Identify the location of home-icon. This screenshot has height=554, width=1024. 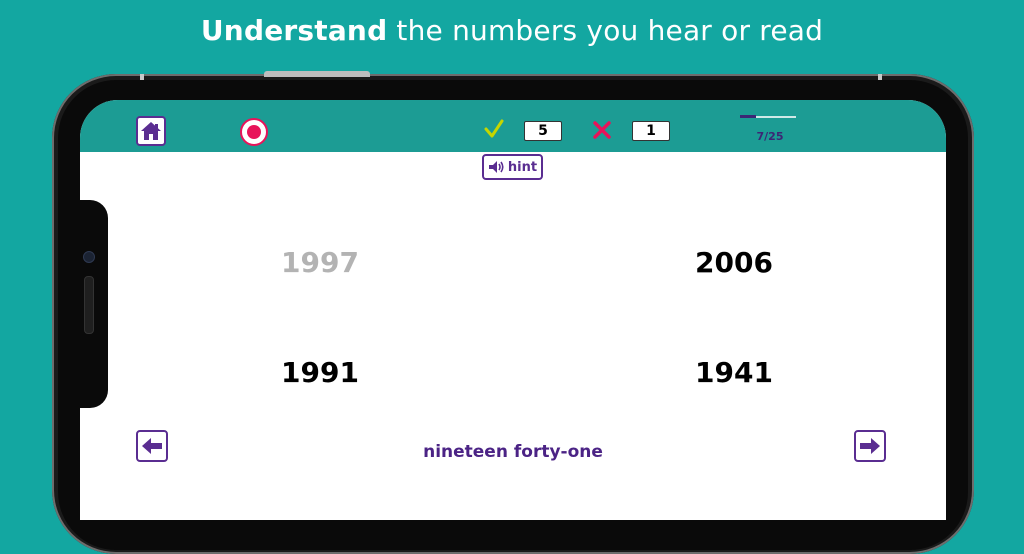
(151, 131).